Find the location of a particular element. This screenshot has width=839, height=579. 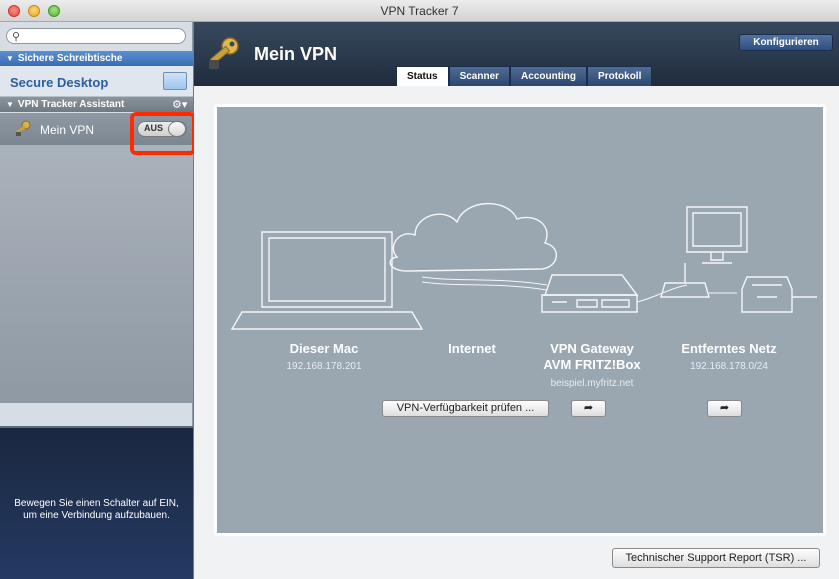

gateway-model: AVM FRITZ!Box is located at coordinates (592, 364).